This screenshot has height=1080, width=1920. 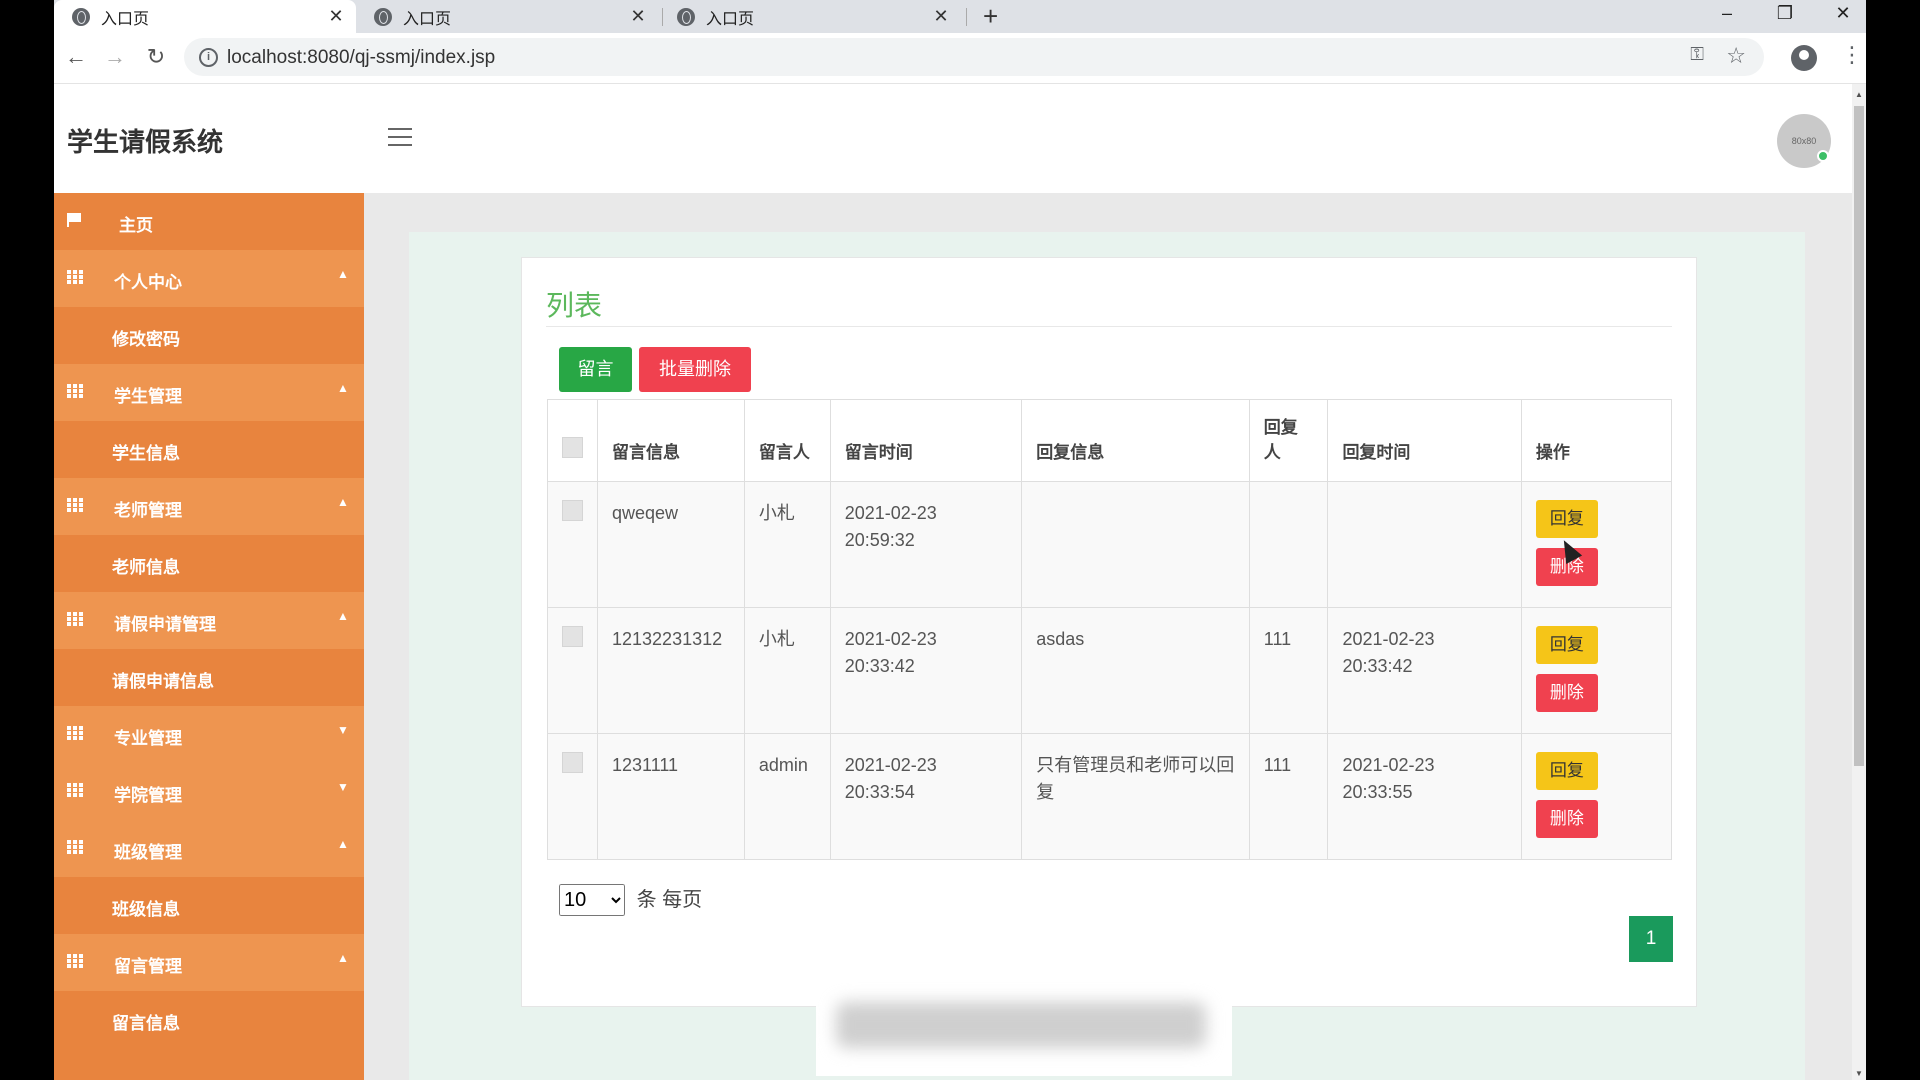 What do you see at coordinates (671, 440) in the screenshot?
I see `column-header: 留言信息` at bounding box center [671, 440].